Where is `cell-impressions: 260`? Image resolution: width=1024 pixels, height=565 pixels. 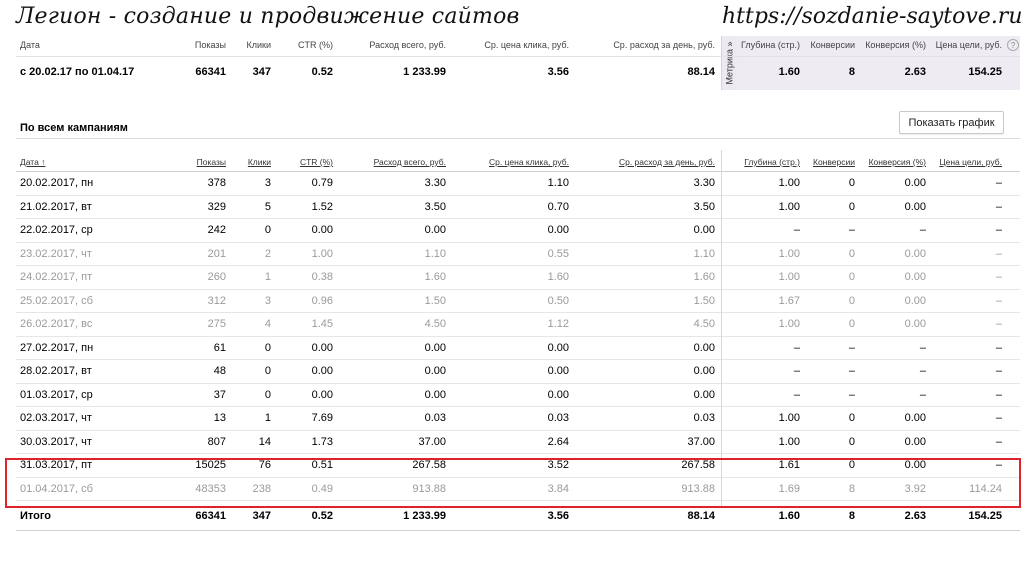 cell-impressions: 260 is located at coordinates (216, 277).